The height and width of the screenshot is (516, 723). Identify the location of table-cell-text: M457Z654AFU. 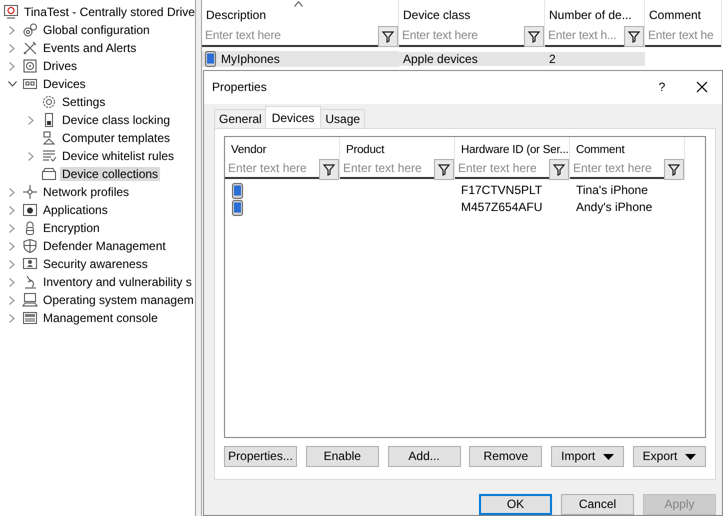
(502, 207).